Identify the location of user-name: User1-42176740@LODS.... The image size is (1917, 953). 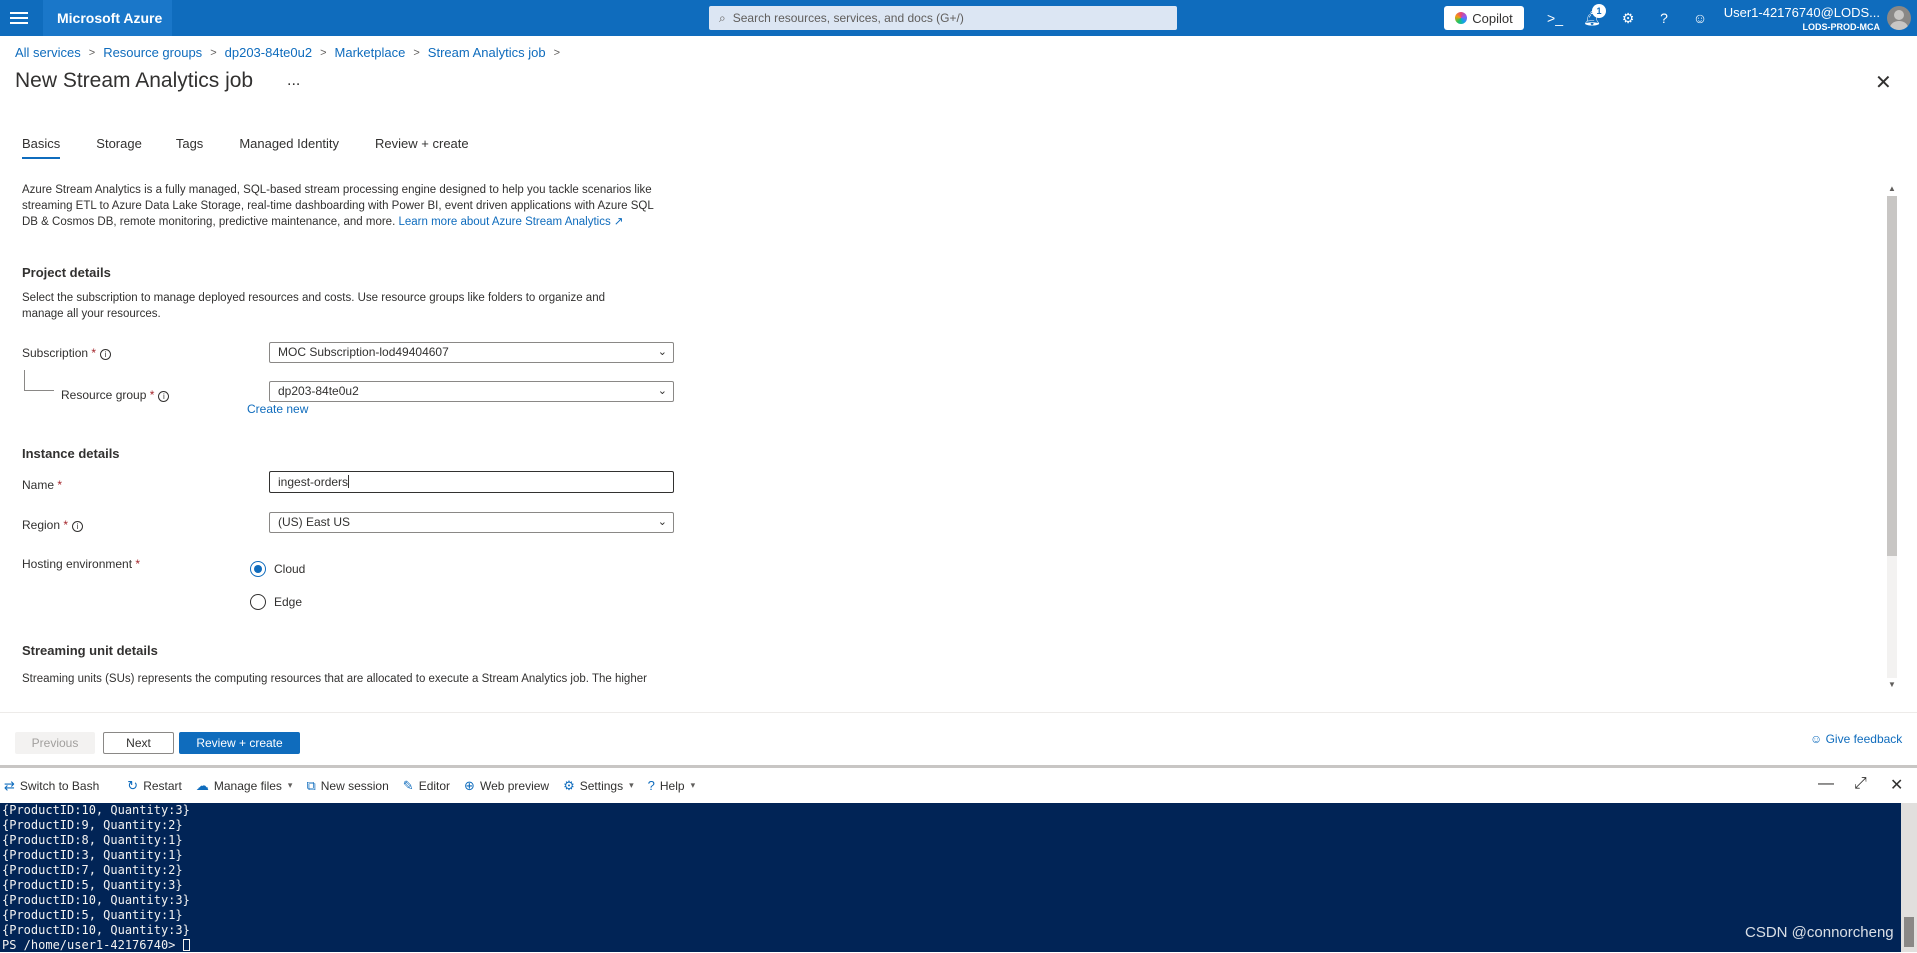
(1801, 12).